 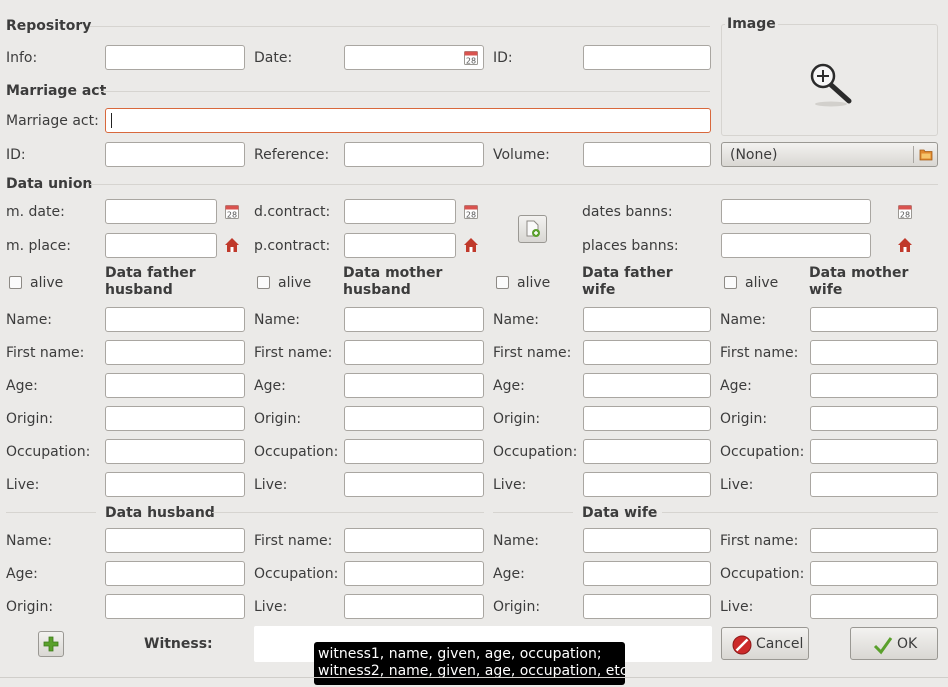 What do you see at coordinates (926, 155) in the screenshot?
I see `folder-icon` at bounding box center [926, 155].